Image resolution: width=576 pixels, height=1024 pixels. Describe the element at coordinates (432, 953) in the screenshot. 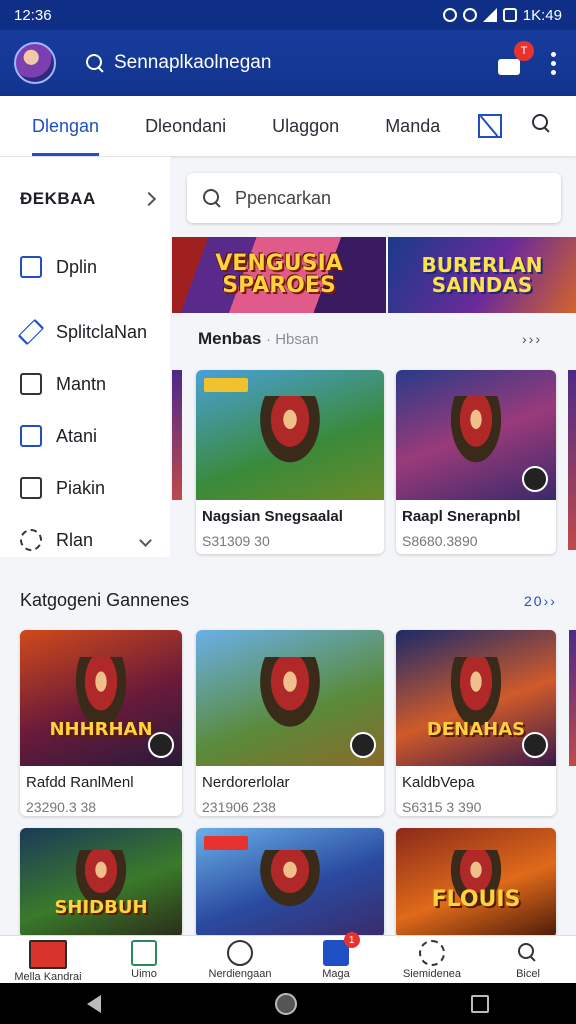

I see `settings-icon` at that location.